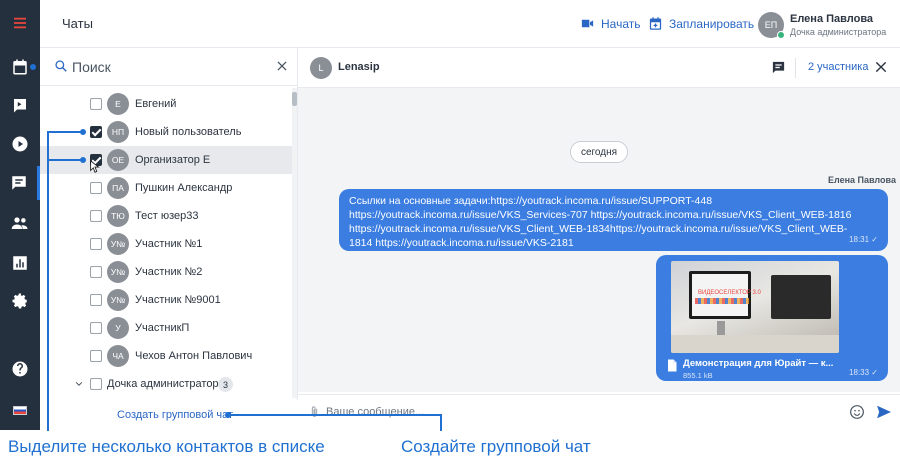 This screenshot has height=466, width=900. Describe the element at coordinates (173, 160) in the screenshot. I see `contact-name: Организатор Е` at that location.